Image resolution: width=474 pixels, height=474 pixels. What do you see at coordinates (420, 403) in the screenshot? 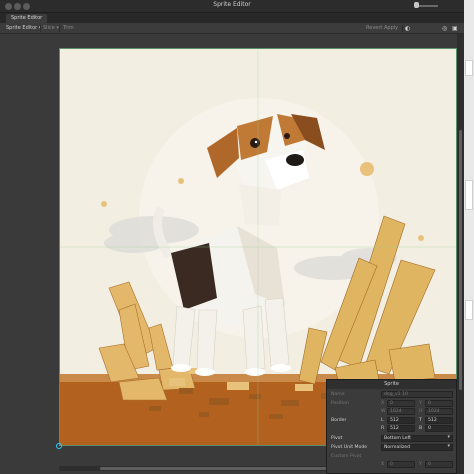
I see `y-label: Y` at bounding box center [420, 403].